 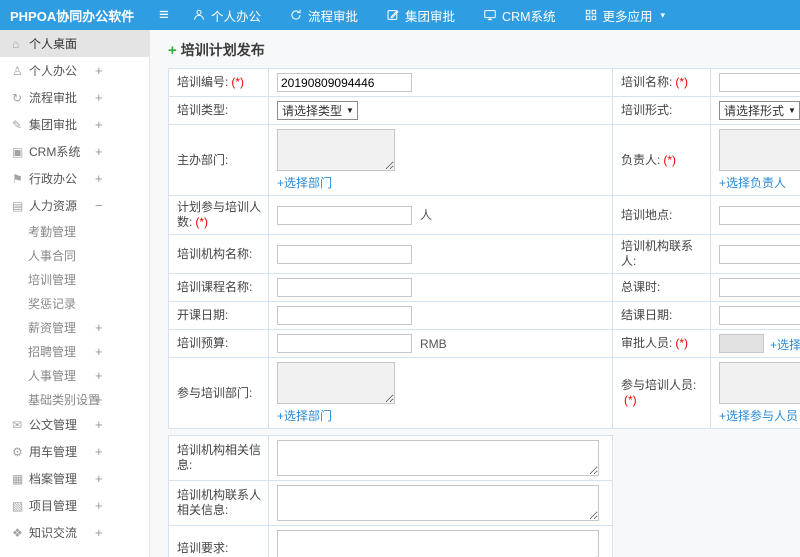 What do you see at coordinates (519, 15) in the screenshot?
I see `nav-crm-system: CRM系统` at bounding box center [519, 15].